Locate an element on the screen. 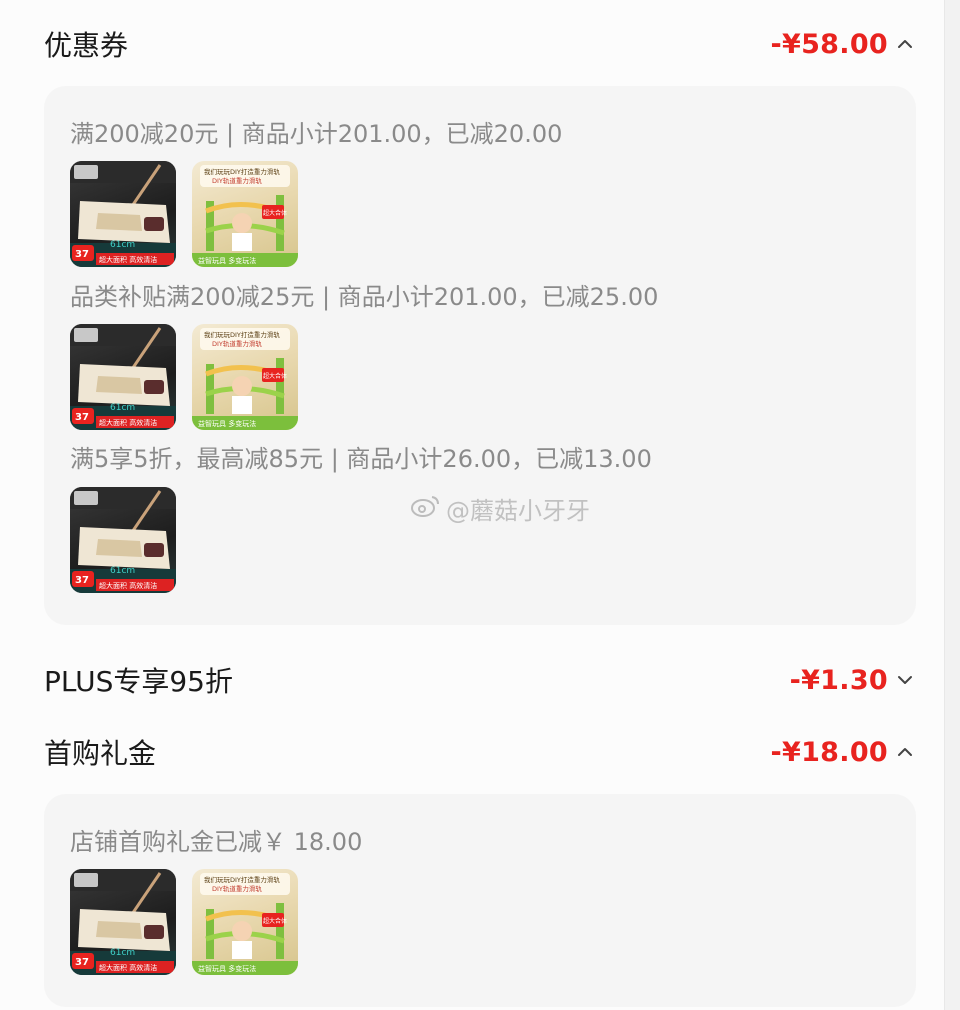 The image size is (960, 1010). coupon-group-text: 满5享5折，最高减85元 | 商品小计26.00，已减13.00 is located at coordinates (361, 459).